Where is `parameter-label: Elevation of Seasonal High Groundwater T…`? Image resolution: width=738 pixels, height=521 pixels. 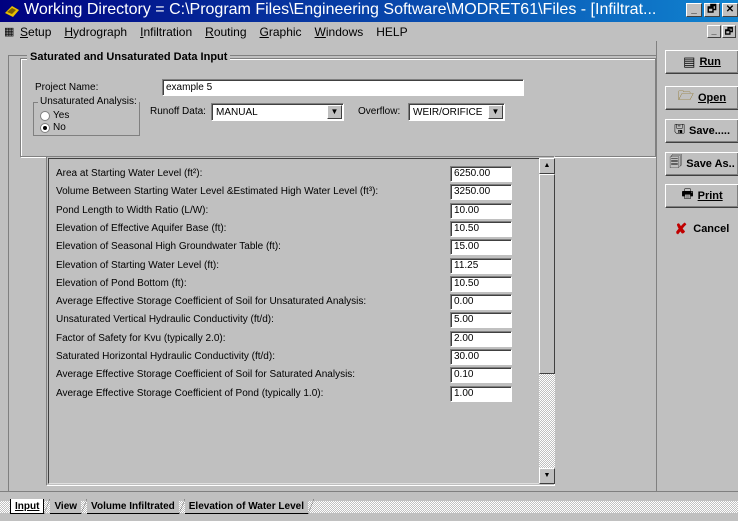 parameter-label: Elevation of Seasonal High Groundwater T… is located at coordinates (168, 246).